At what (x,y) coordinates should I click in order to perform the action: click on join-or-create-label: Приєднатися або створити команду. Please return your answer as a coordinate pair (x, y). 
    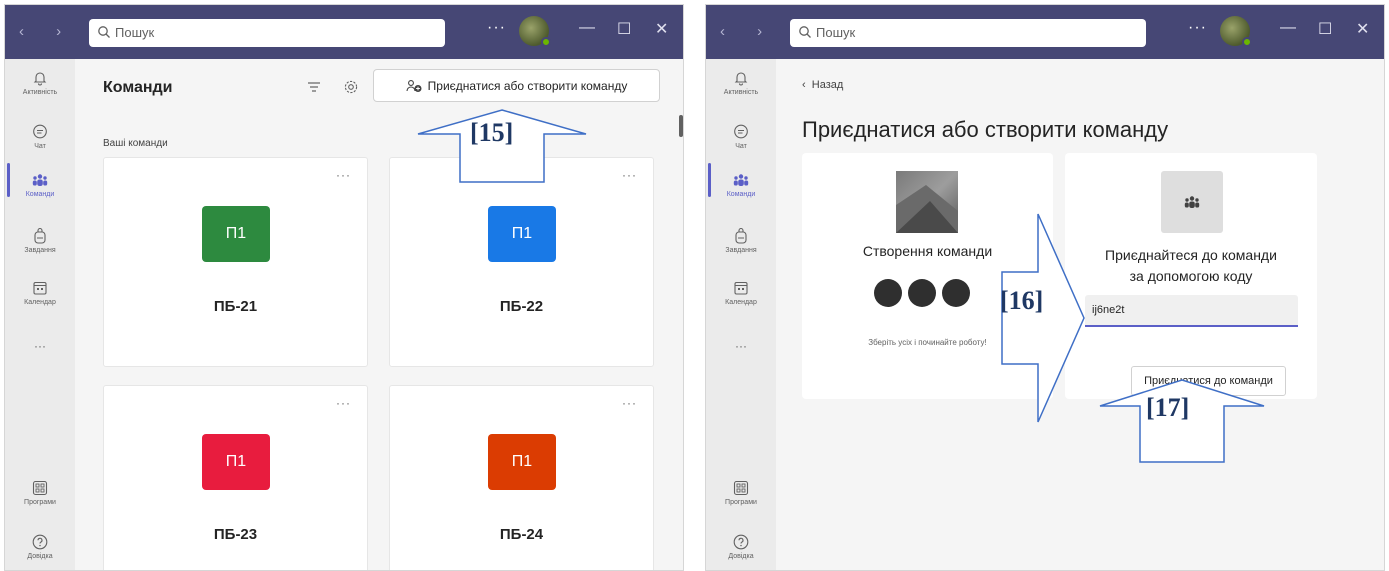
    Looking at the image, I should click on (527, 85).